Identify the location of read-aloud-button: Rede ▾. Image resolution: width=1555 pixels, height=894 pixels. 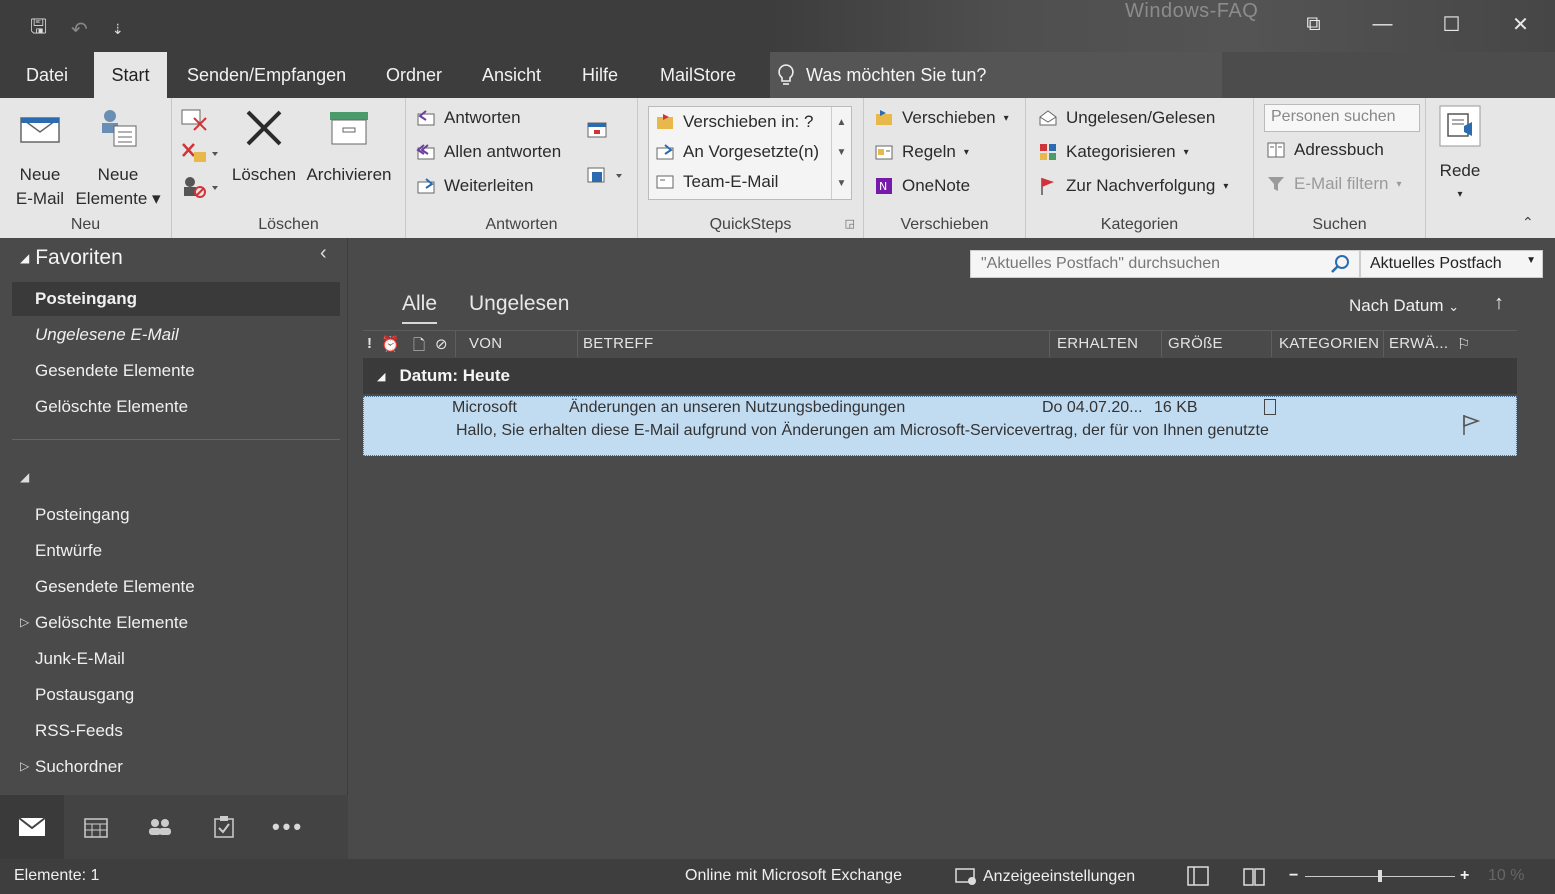
(1460, 155).